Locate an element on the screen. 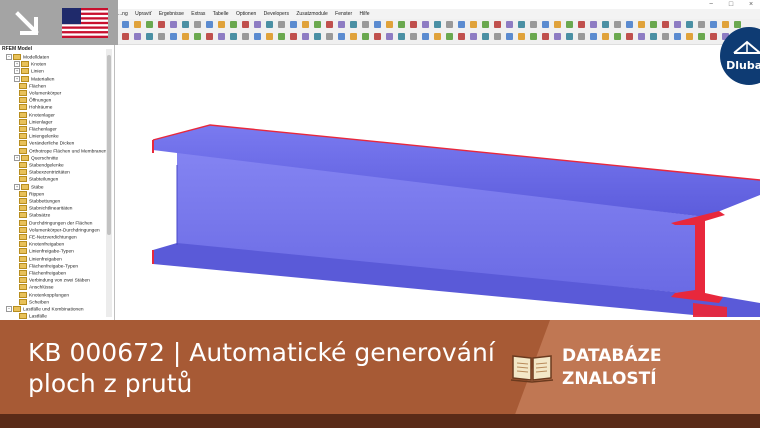 This screenshot has height=428, width=760. navigator-item: Öffnungen is located at coordinates (32, 100).